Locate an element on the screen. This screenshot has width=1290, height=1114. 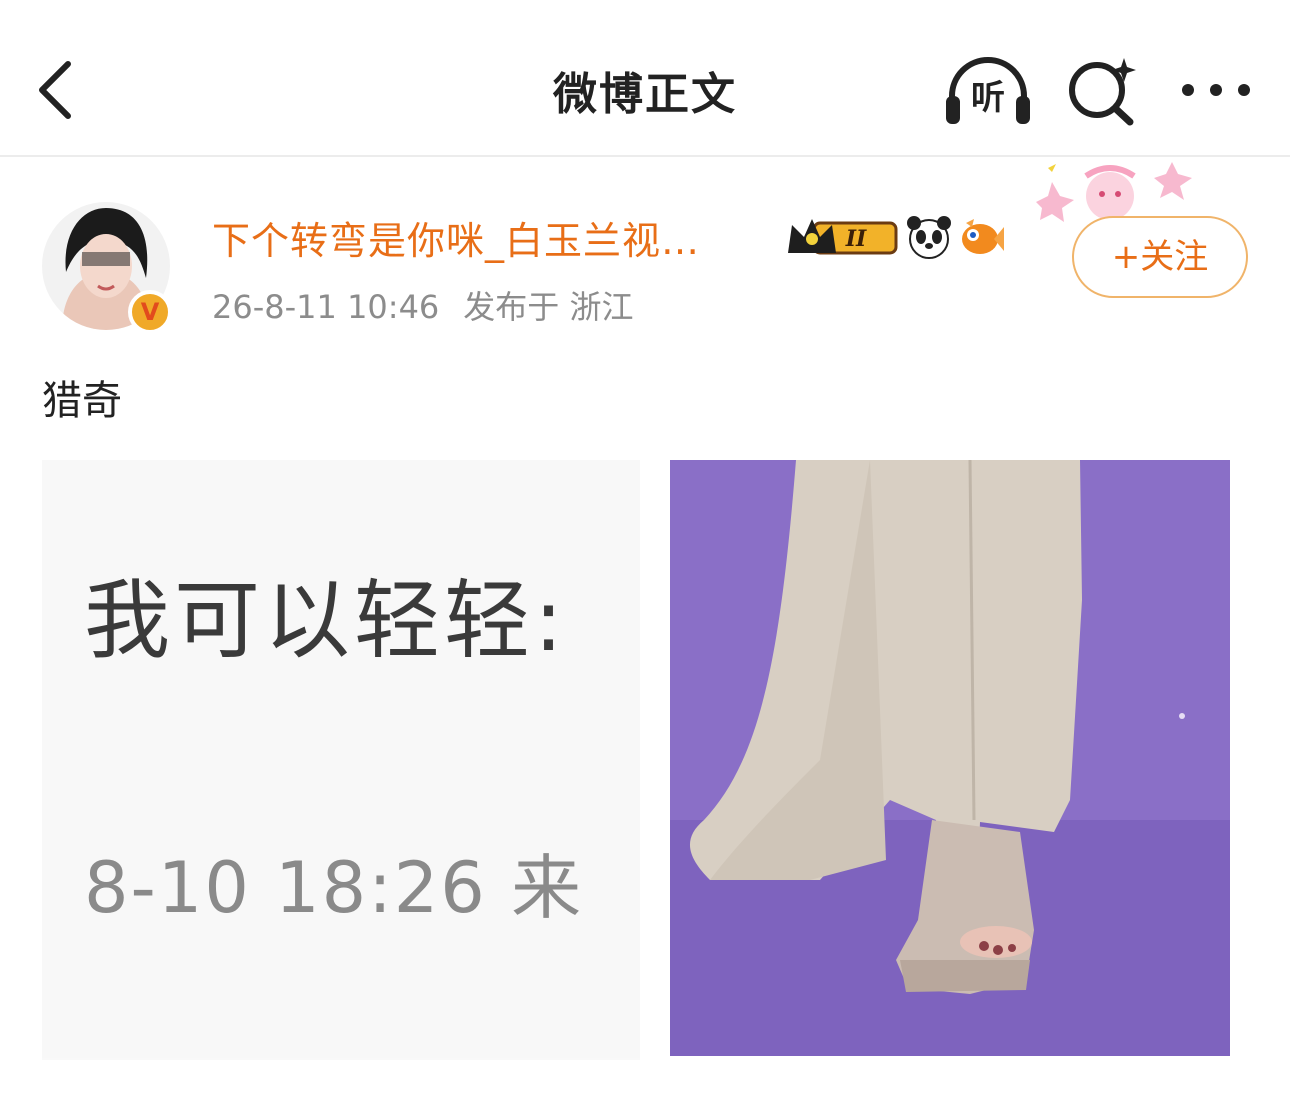
listen-button: 听 is located at coordinates (988, 92).